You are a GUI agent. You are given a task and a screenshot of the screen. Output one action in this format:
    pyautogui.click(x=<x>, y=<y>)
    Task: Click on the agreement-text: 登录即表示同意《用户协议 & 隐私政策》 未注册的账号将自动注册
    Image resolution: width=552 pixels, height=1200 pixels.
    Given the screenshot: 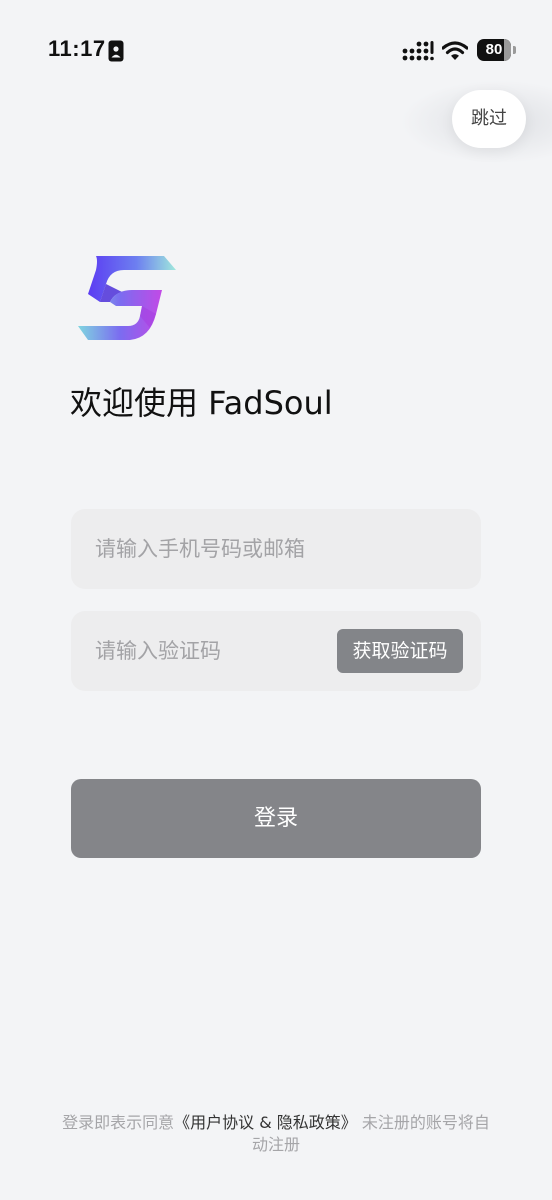 What is the action you would take?
    pyautogui.click(x=276, y=1134)
    